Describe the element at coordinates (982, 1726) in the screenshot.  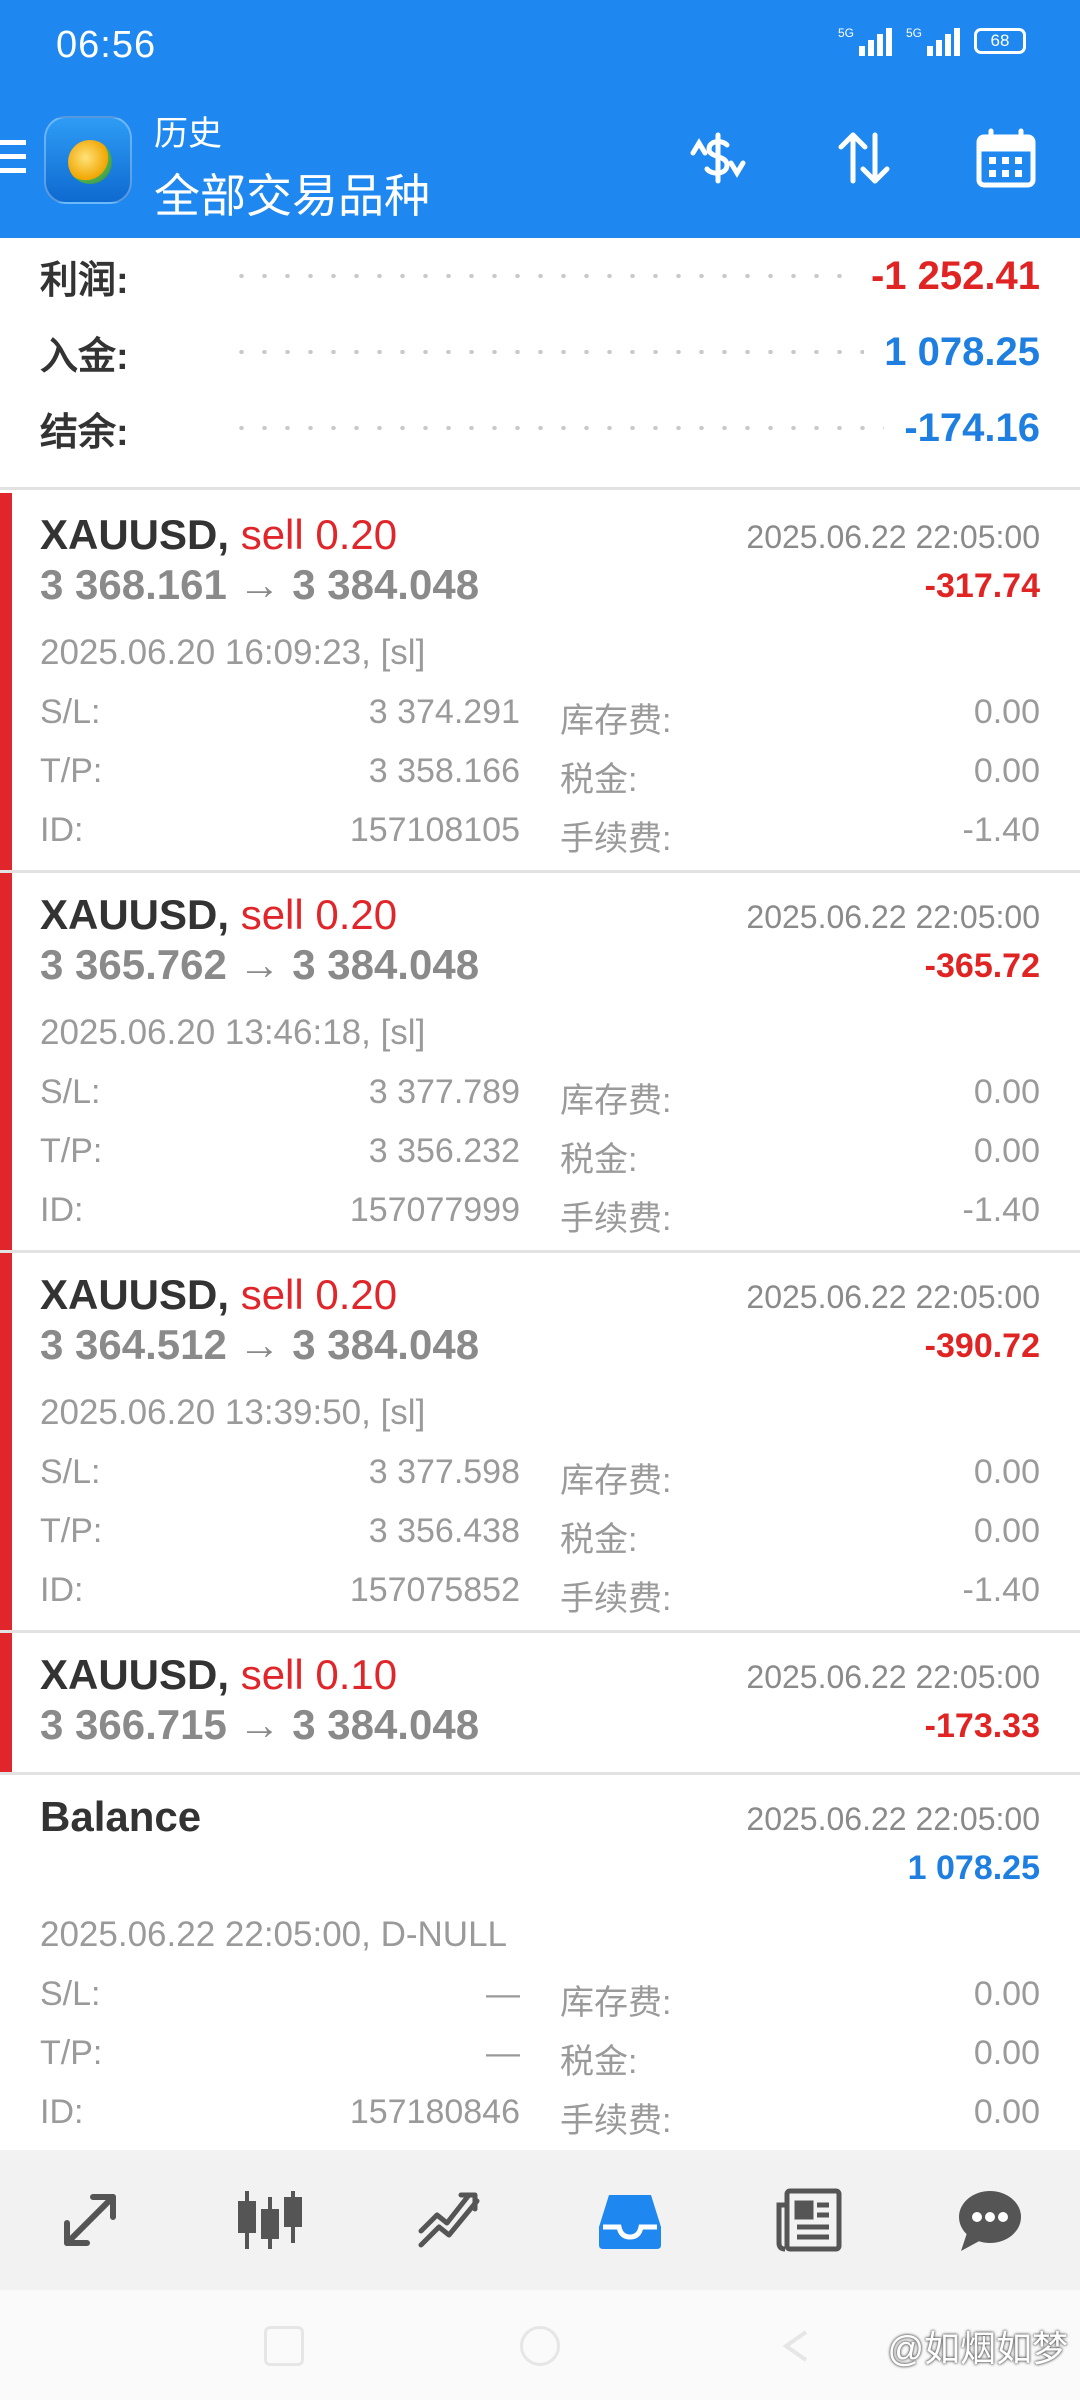
I see `deal-profit: -173.33` at that location.